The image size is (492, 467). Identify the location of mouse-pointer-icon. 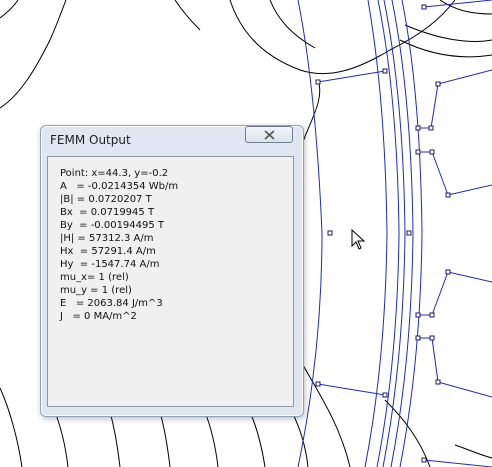
(358, 239).